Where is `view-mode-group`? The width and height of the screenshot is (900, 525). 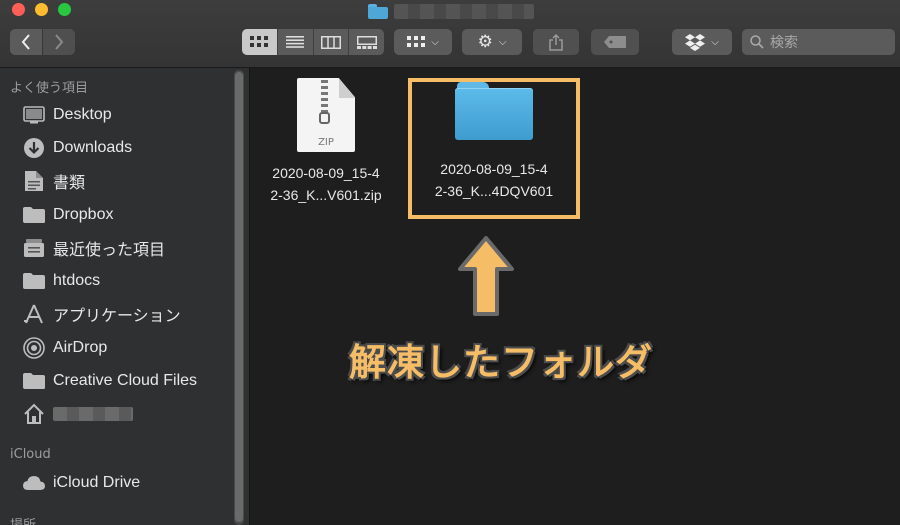 view-mode-group is located at coordinates (313, 42).